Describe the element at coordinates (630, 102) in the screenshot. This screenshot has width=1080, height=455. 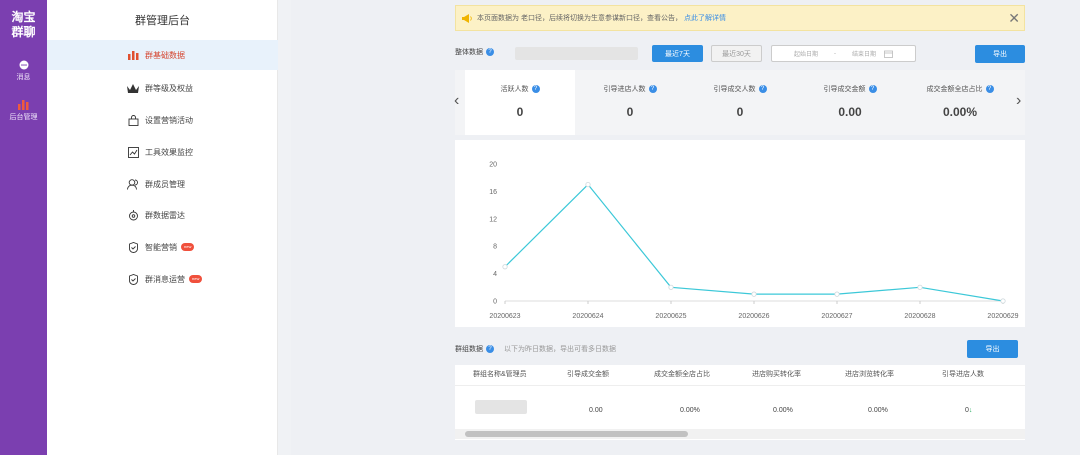
I see `metric-card: 引导进店人数? 0` at that location.